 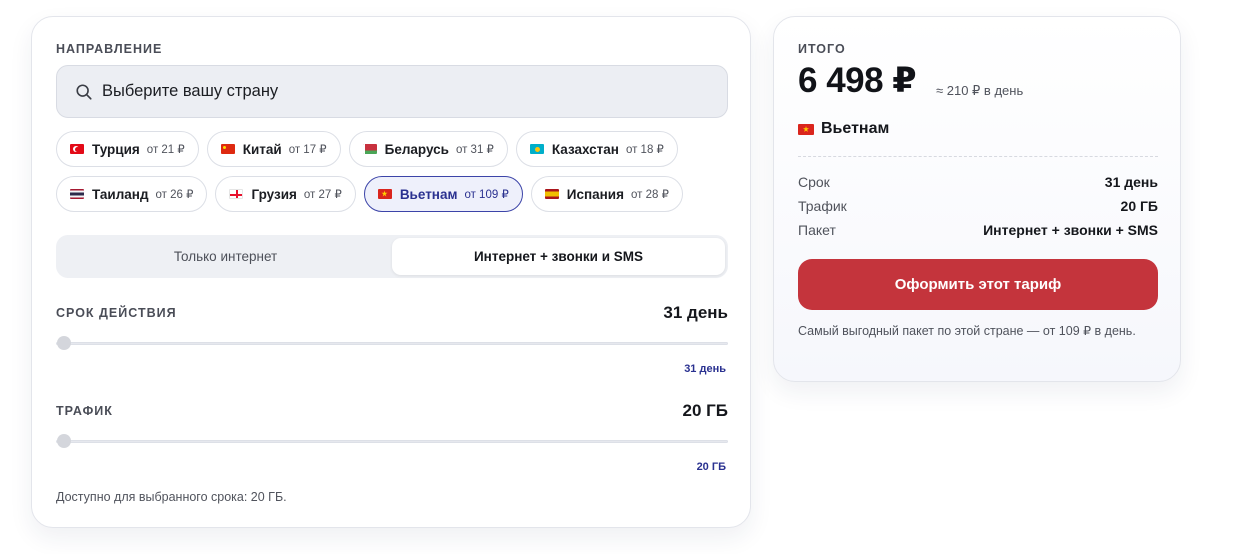 I want to click on country-chip-belarus: Беларусь от 31 ₽, so click(x=428, y=149).